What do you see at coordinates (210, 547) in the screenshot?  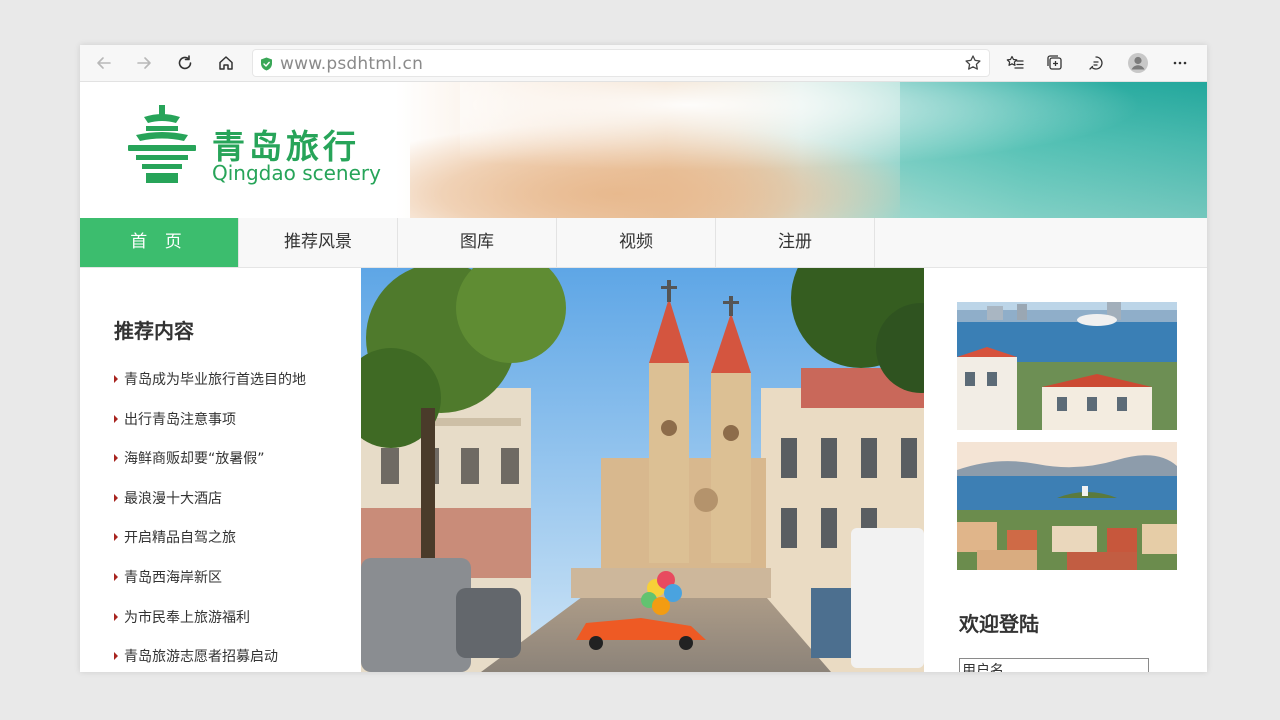 I see `list-item: 开启精品自驾之旅` at bounding box center [210, 547].